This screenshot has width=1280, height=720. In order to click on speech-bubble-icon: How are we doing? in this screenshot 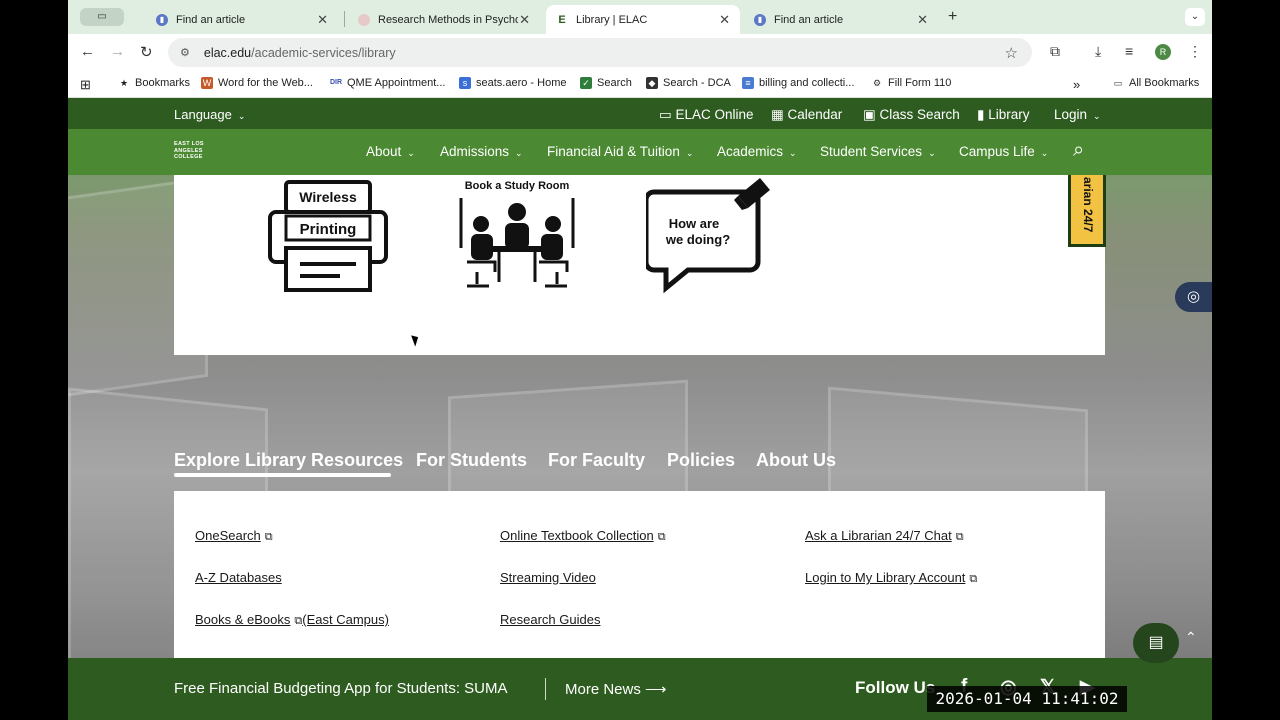, I will do `click(706, 236)`.